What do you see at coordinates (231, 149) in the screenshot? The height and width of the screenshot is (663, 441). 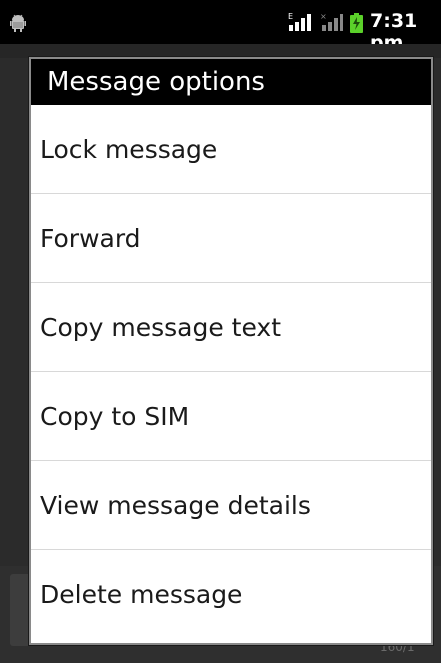 I see `option-lock-message: Lock message` at bounding box center [231, 149].